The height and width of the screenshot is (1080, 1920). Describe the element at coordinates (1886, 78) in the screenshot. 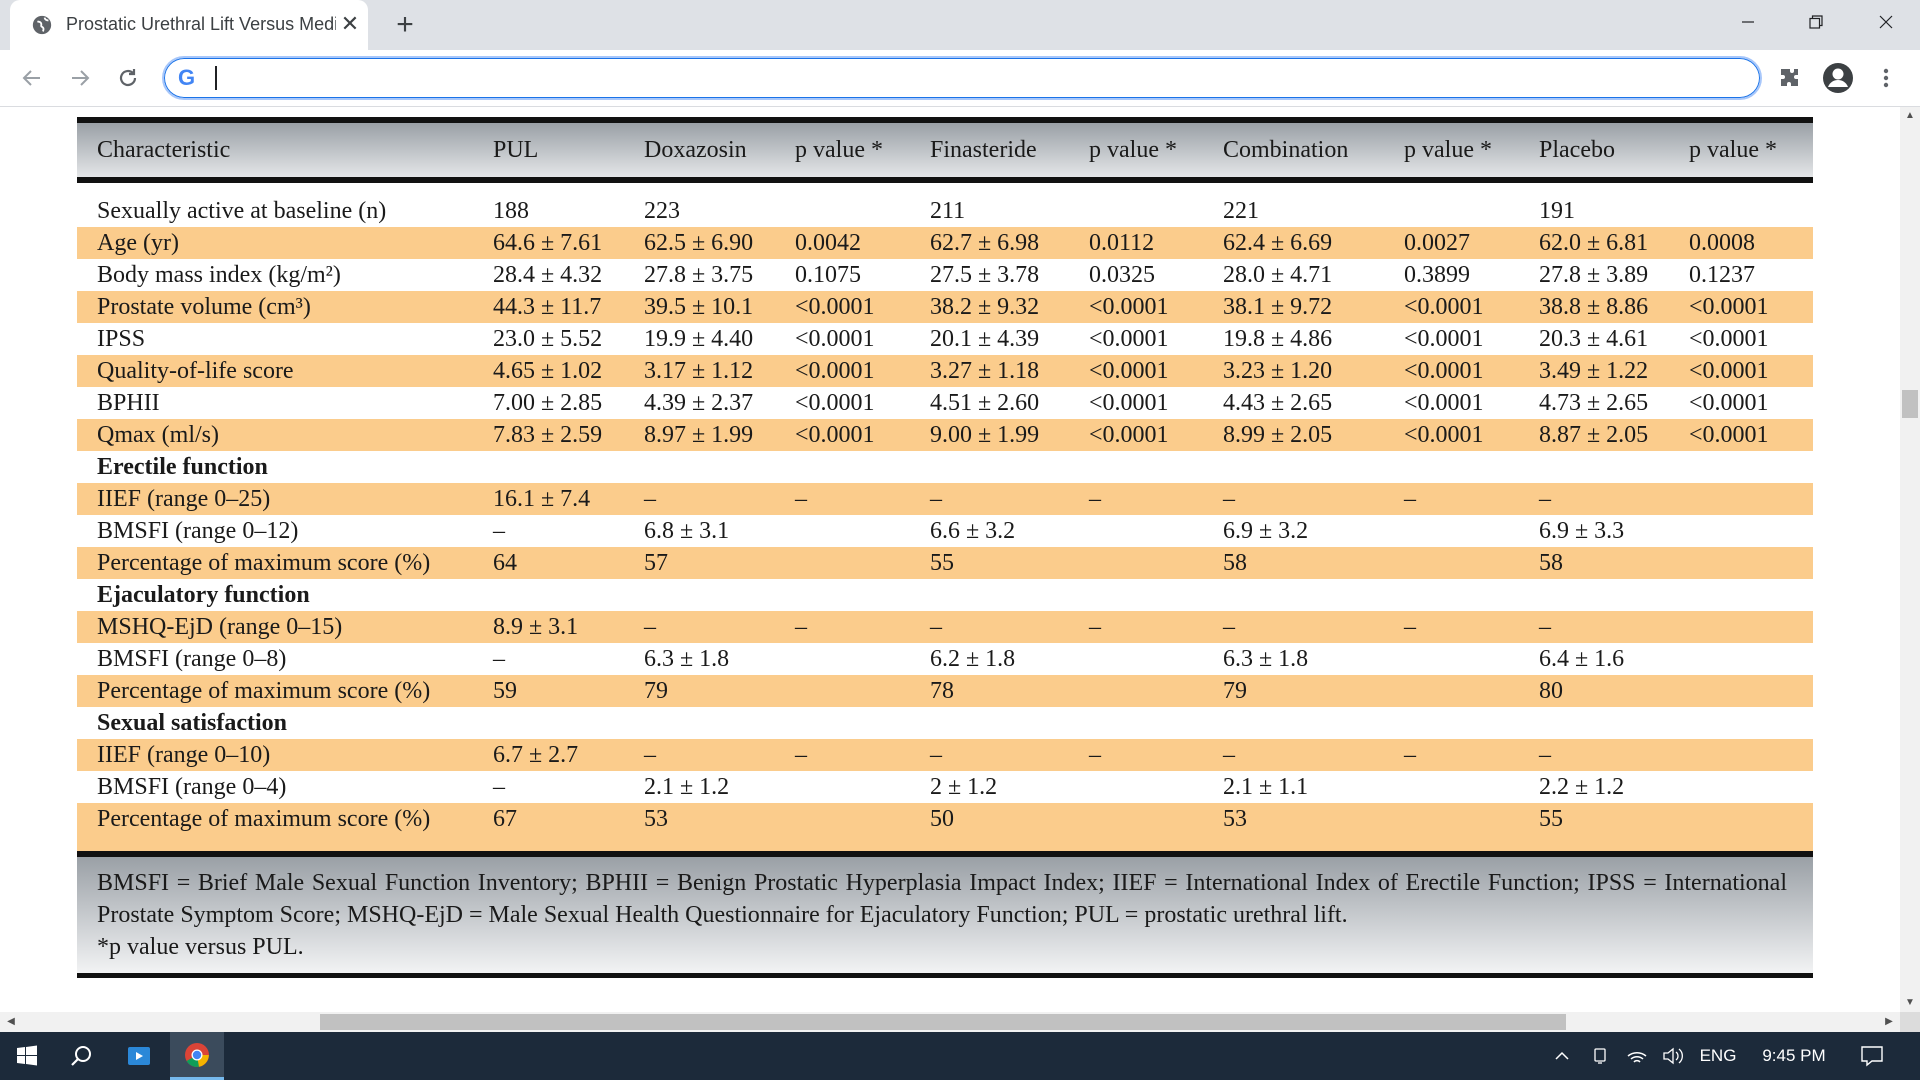

I see `kebab-menu-icon` at that location.